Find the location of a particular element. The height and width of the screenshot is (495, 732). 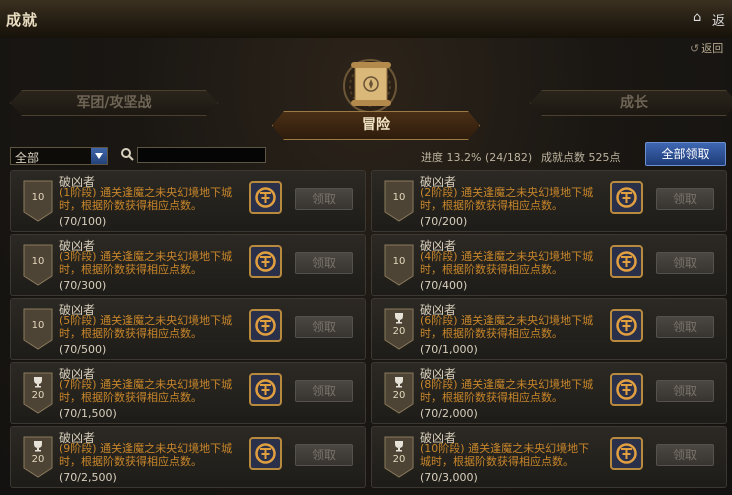

achievement-progress: (70/2,500) is located at coordinates (88, 477).